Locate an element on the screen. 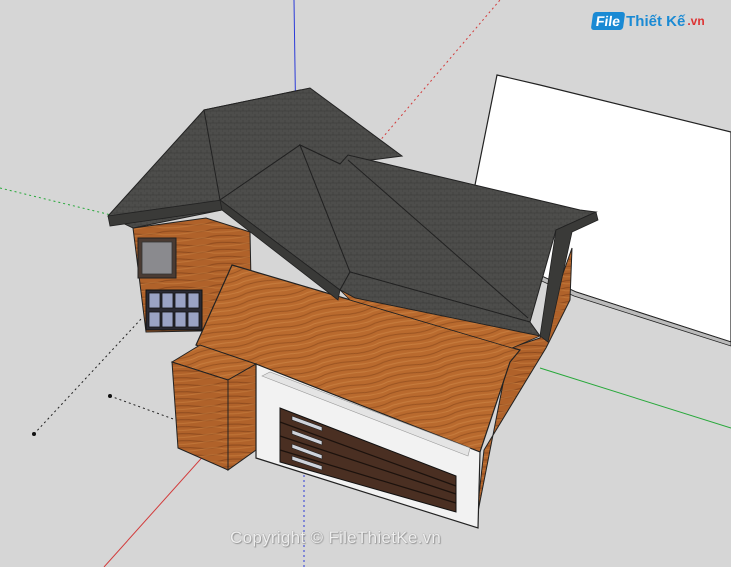 This screenshot has height=567, width=731. filethietke-logo: File Thiết Kế .vn is located at coordinates (647, 21).